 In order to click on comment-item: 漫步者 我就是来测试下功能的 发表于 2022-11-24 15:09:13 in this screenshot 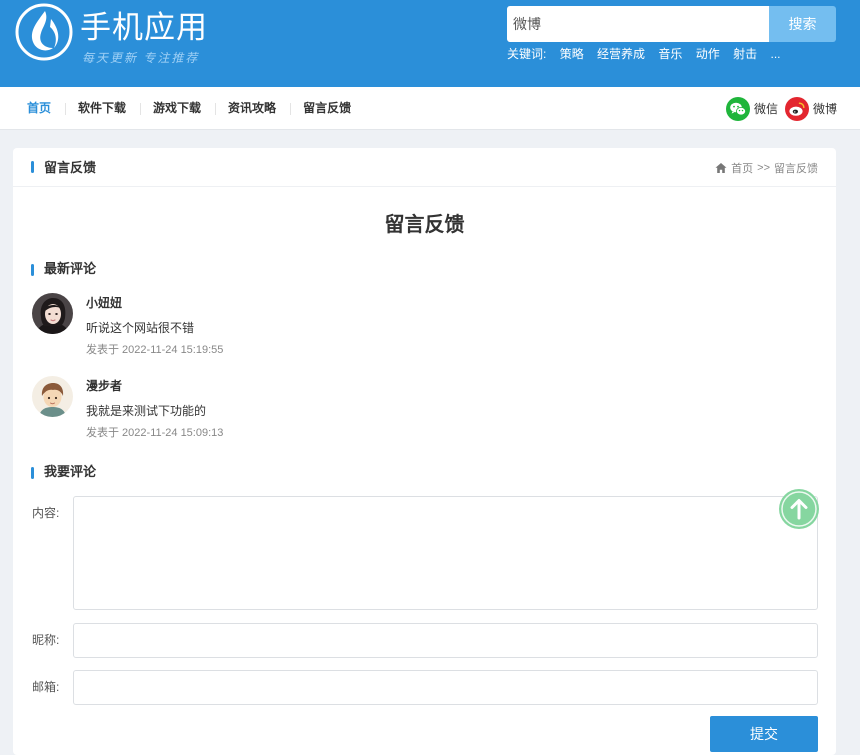, I will do `click(382, 408)`.